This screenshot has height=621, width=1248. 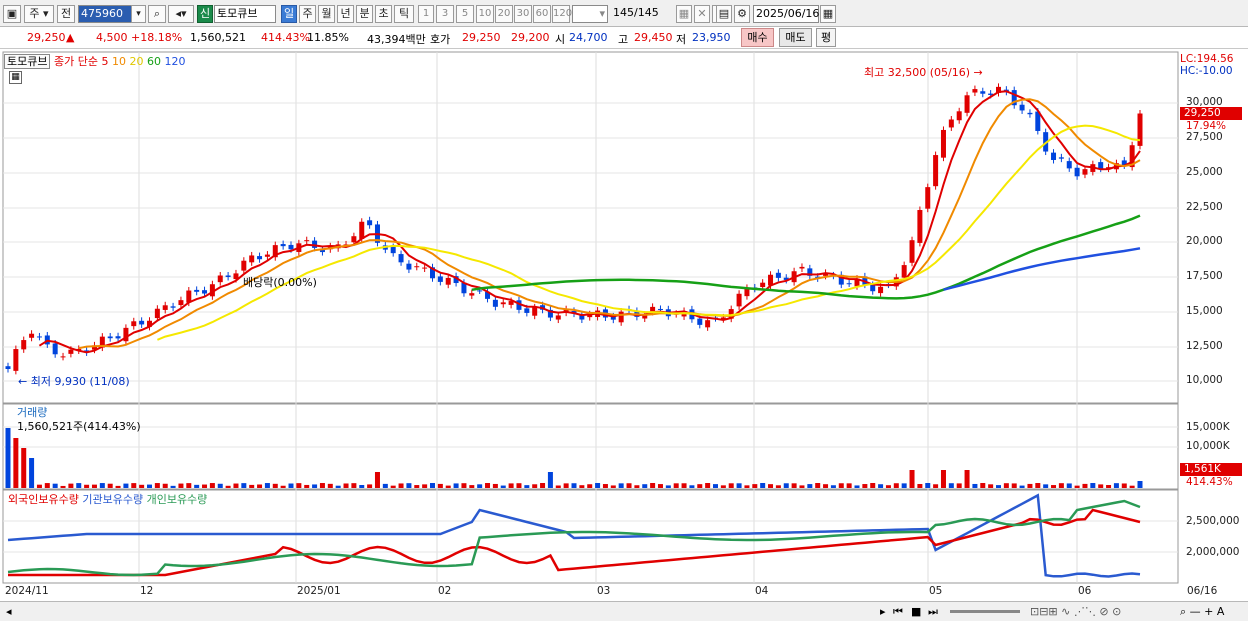 I want to click on max-text: 최고 32,500 (05/16), so click(x=917, y=72).